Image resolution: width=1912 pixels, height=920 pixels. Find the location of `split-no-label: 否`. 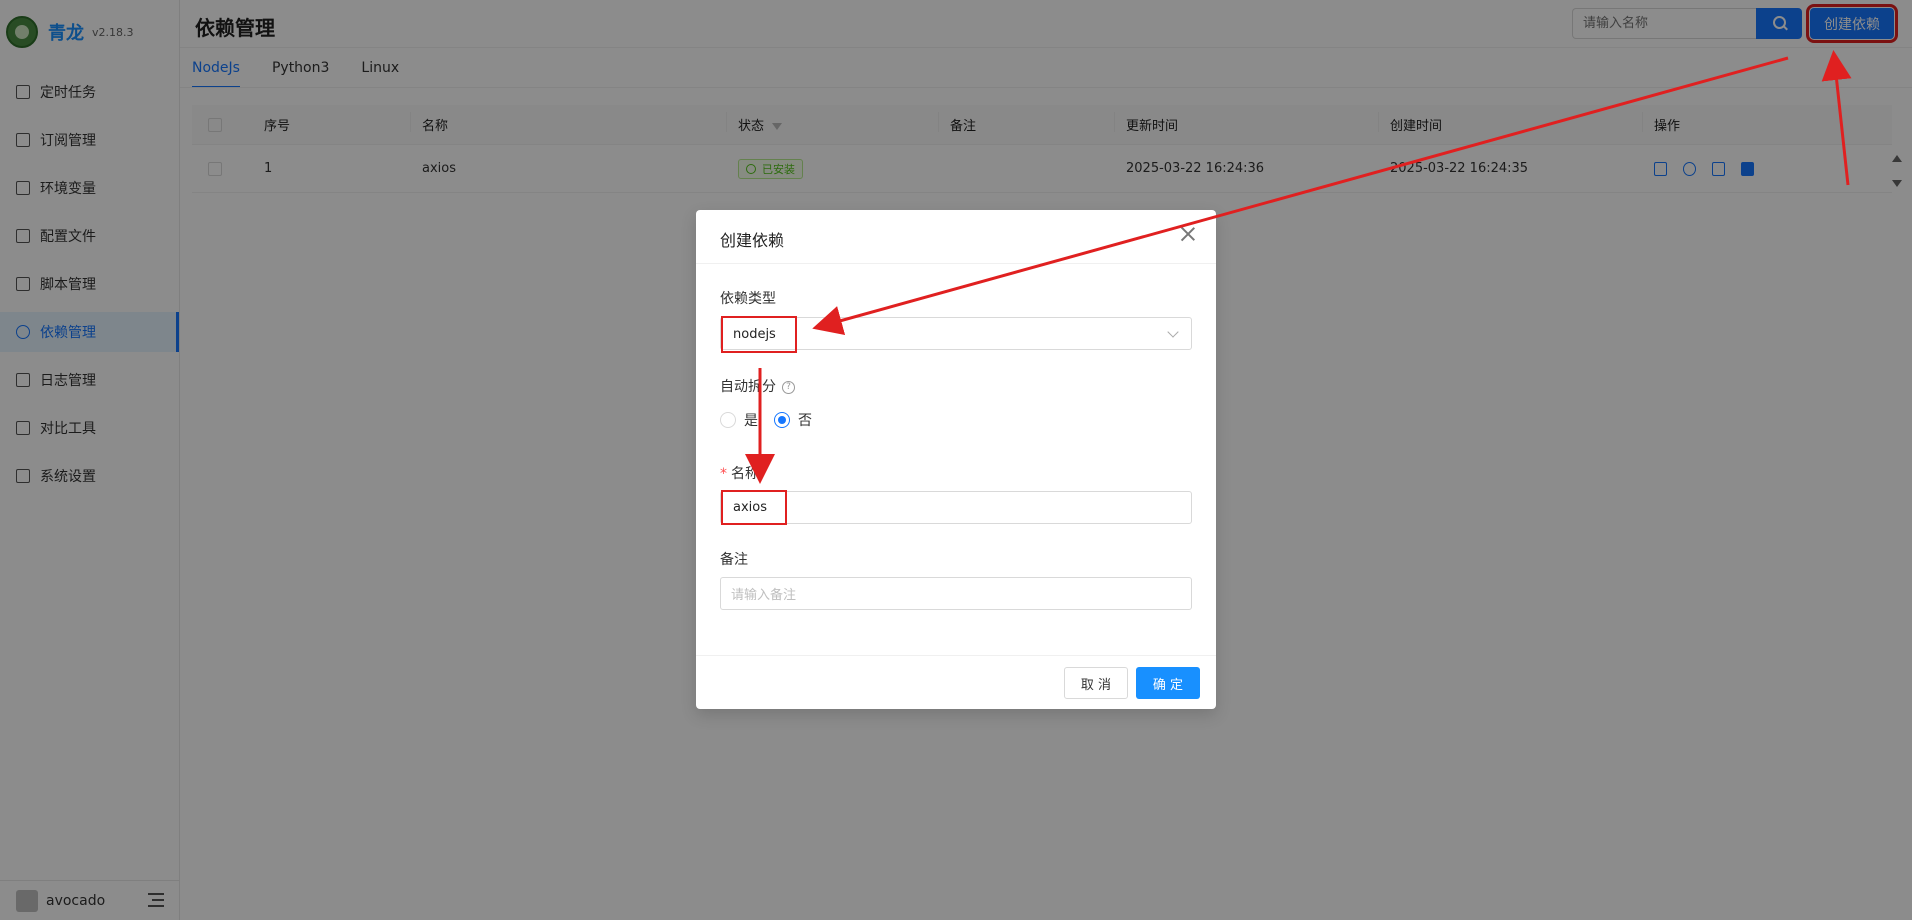

split-no-label: 否 is located at coordinates (805, 420).